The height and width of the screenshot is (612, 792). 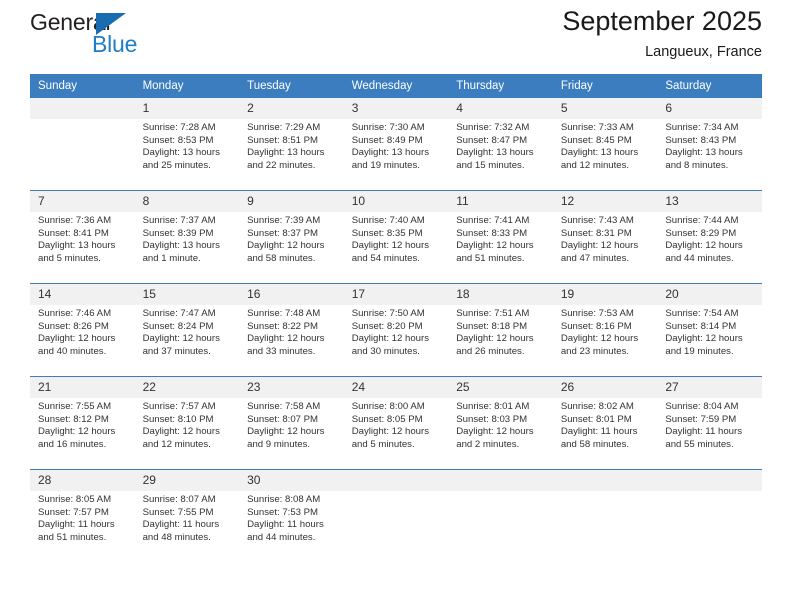 I want to click on day-number: 18, so click(x=500, y=294).